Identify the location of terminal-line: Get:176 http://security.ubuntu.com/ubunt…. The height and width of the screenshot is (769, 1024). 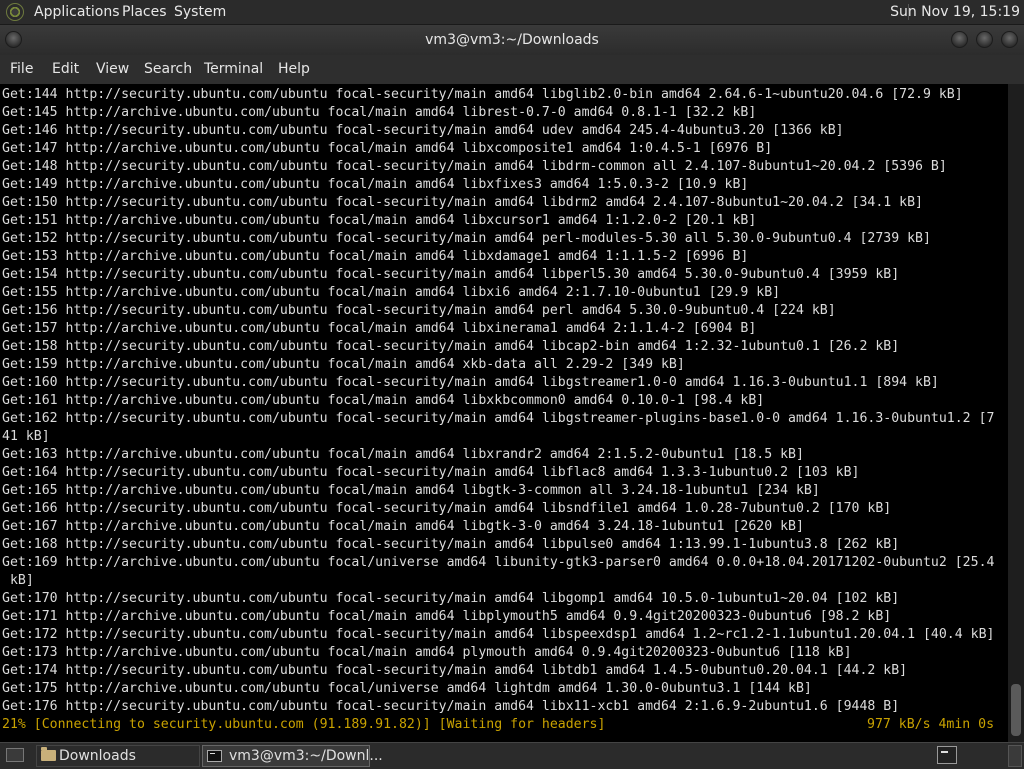
(451, 706).